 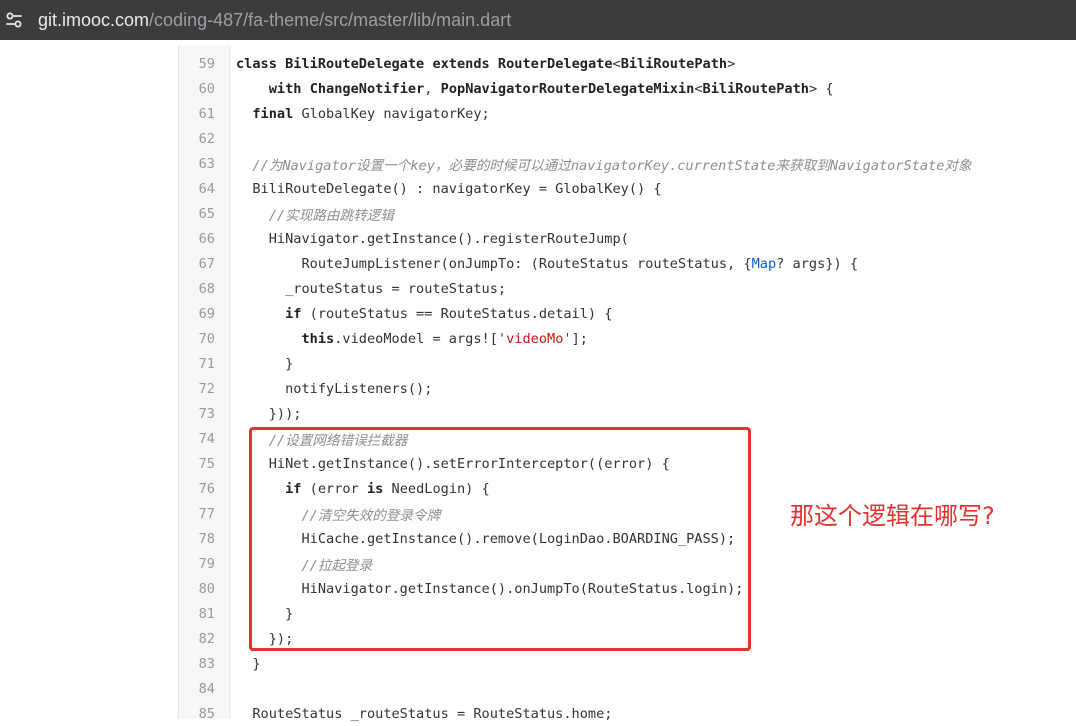 I want to click on code-text: notifyListeners();, so click(x=334, y=388).